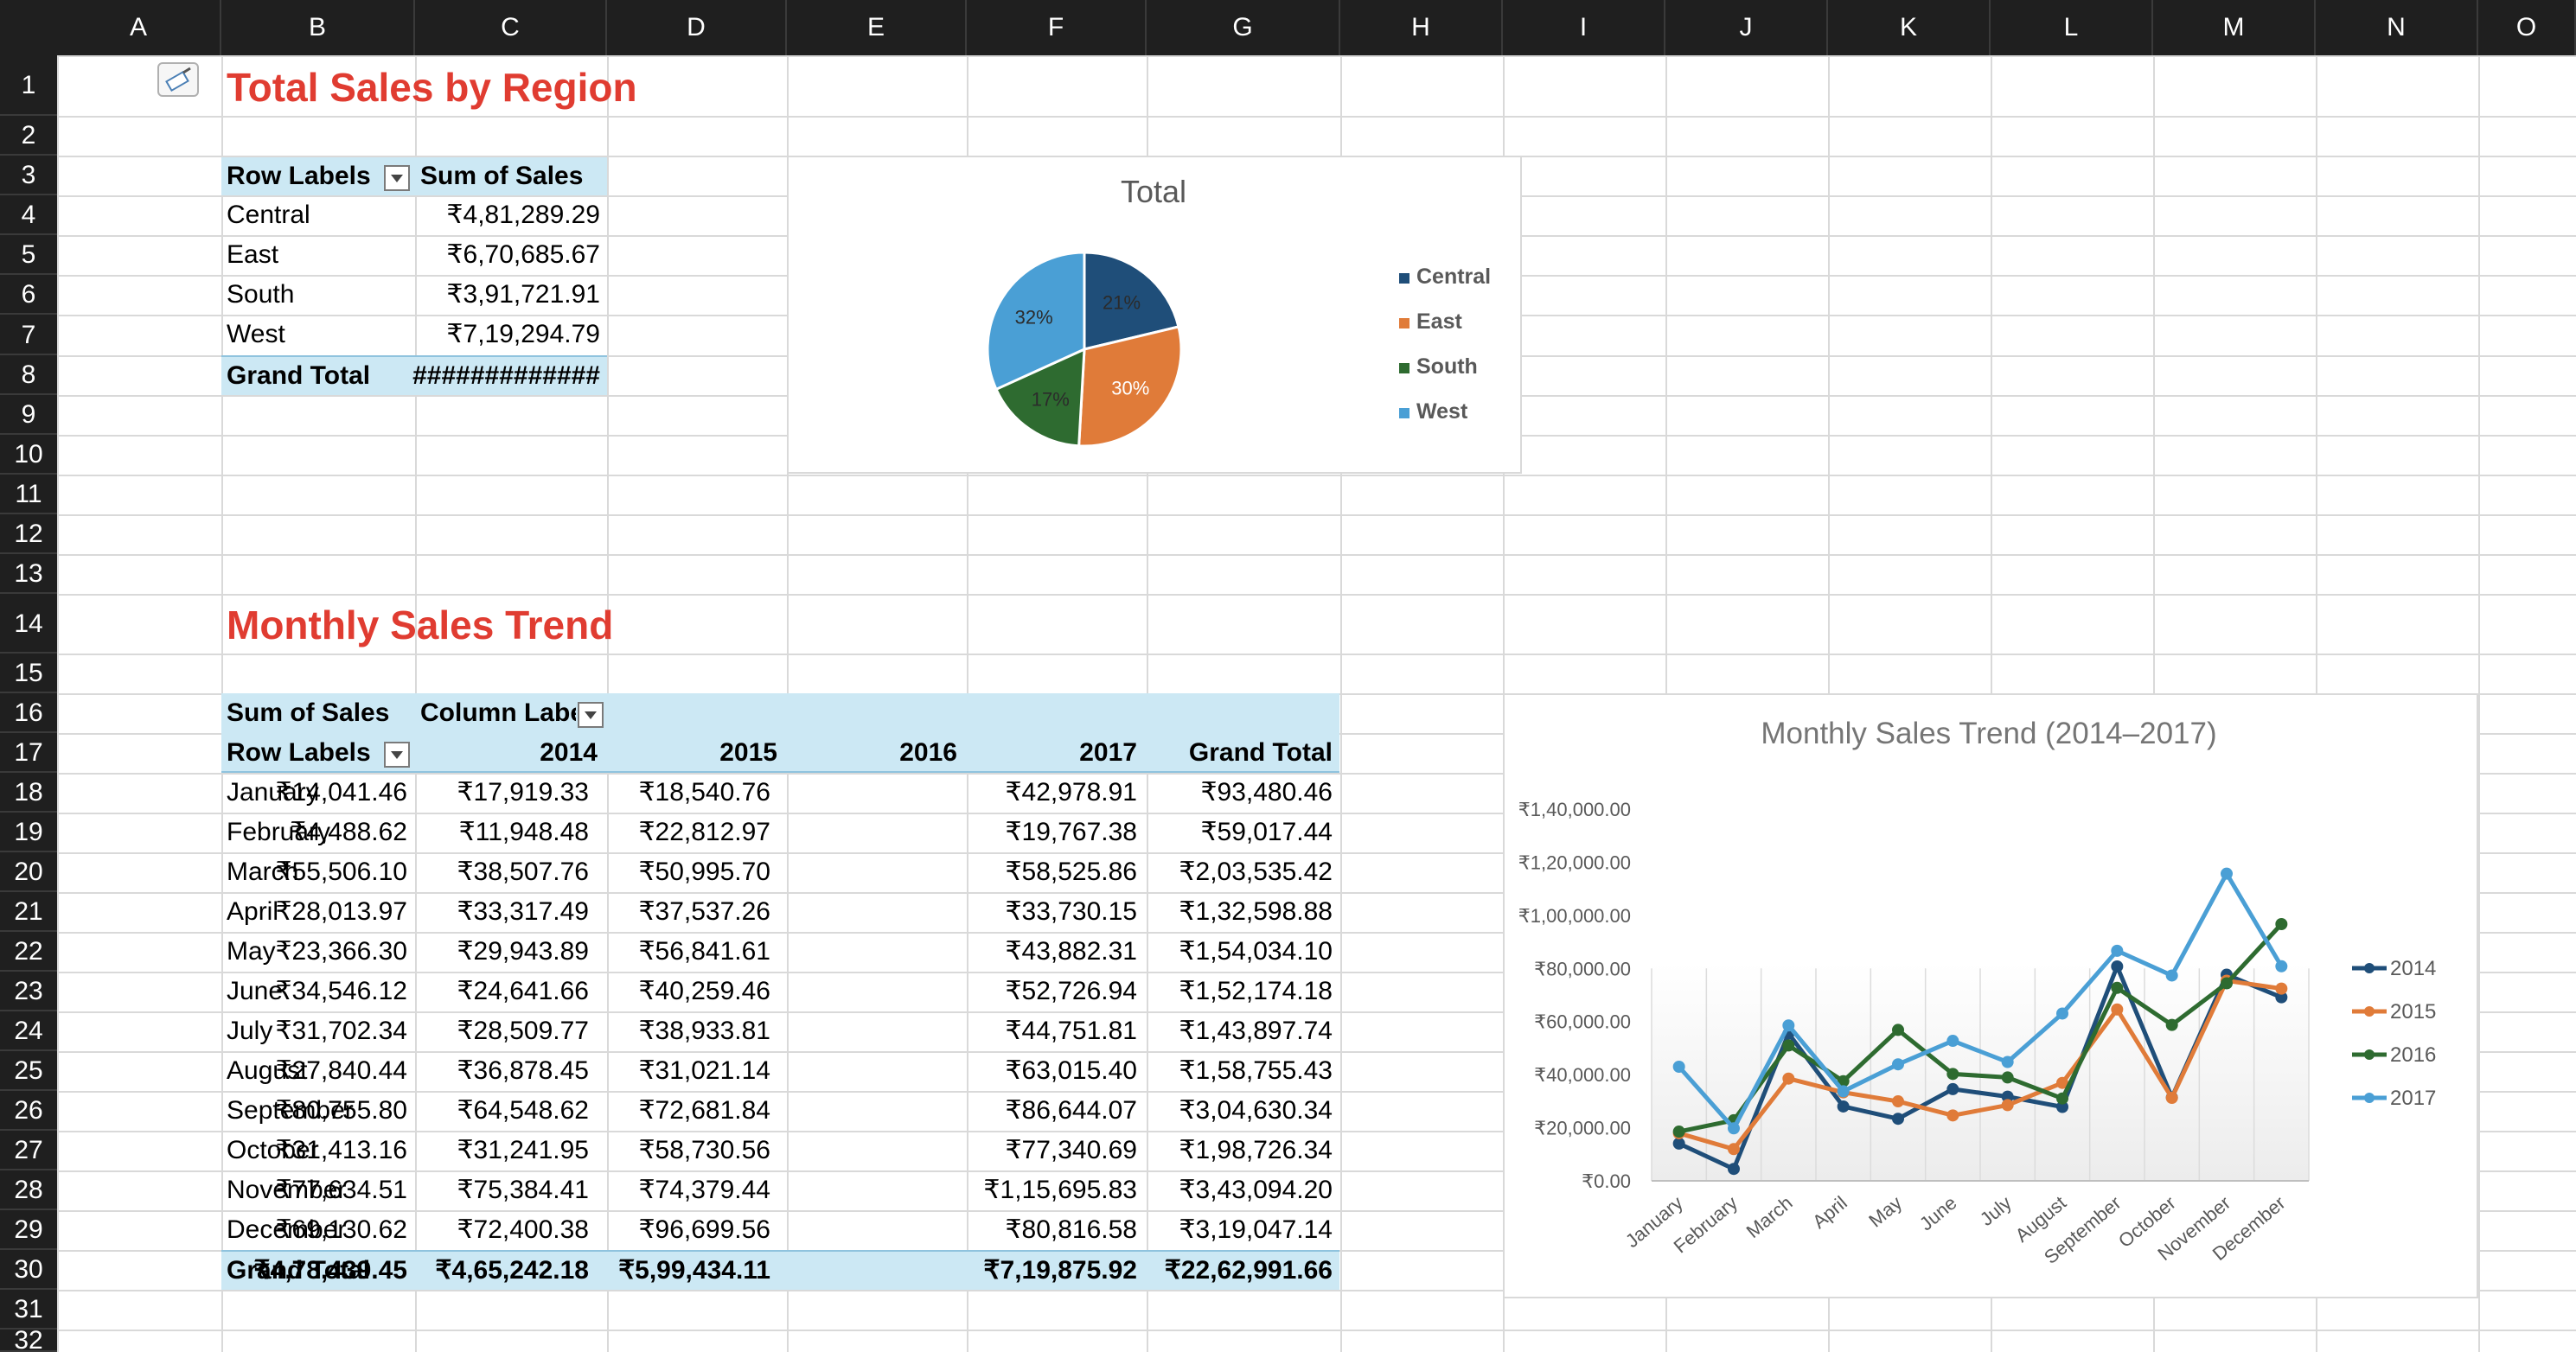  What do you see at coordinates (1584, 27) in the screenshot?
I see `column-header-i: I` at bounding box center [1584, 27].